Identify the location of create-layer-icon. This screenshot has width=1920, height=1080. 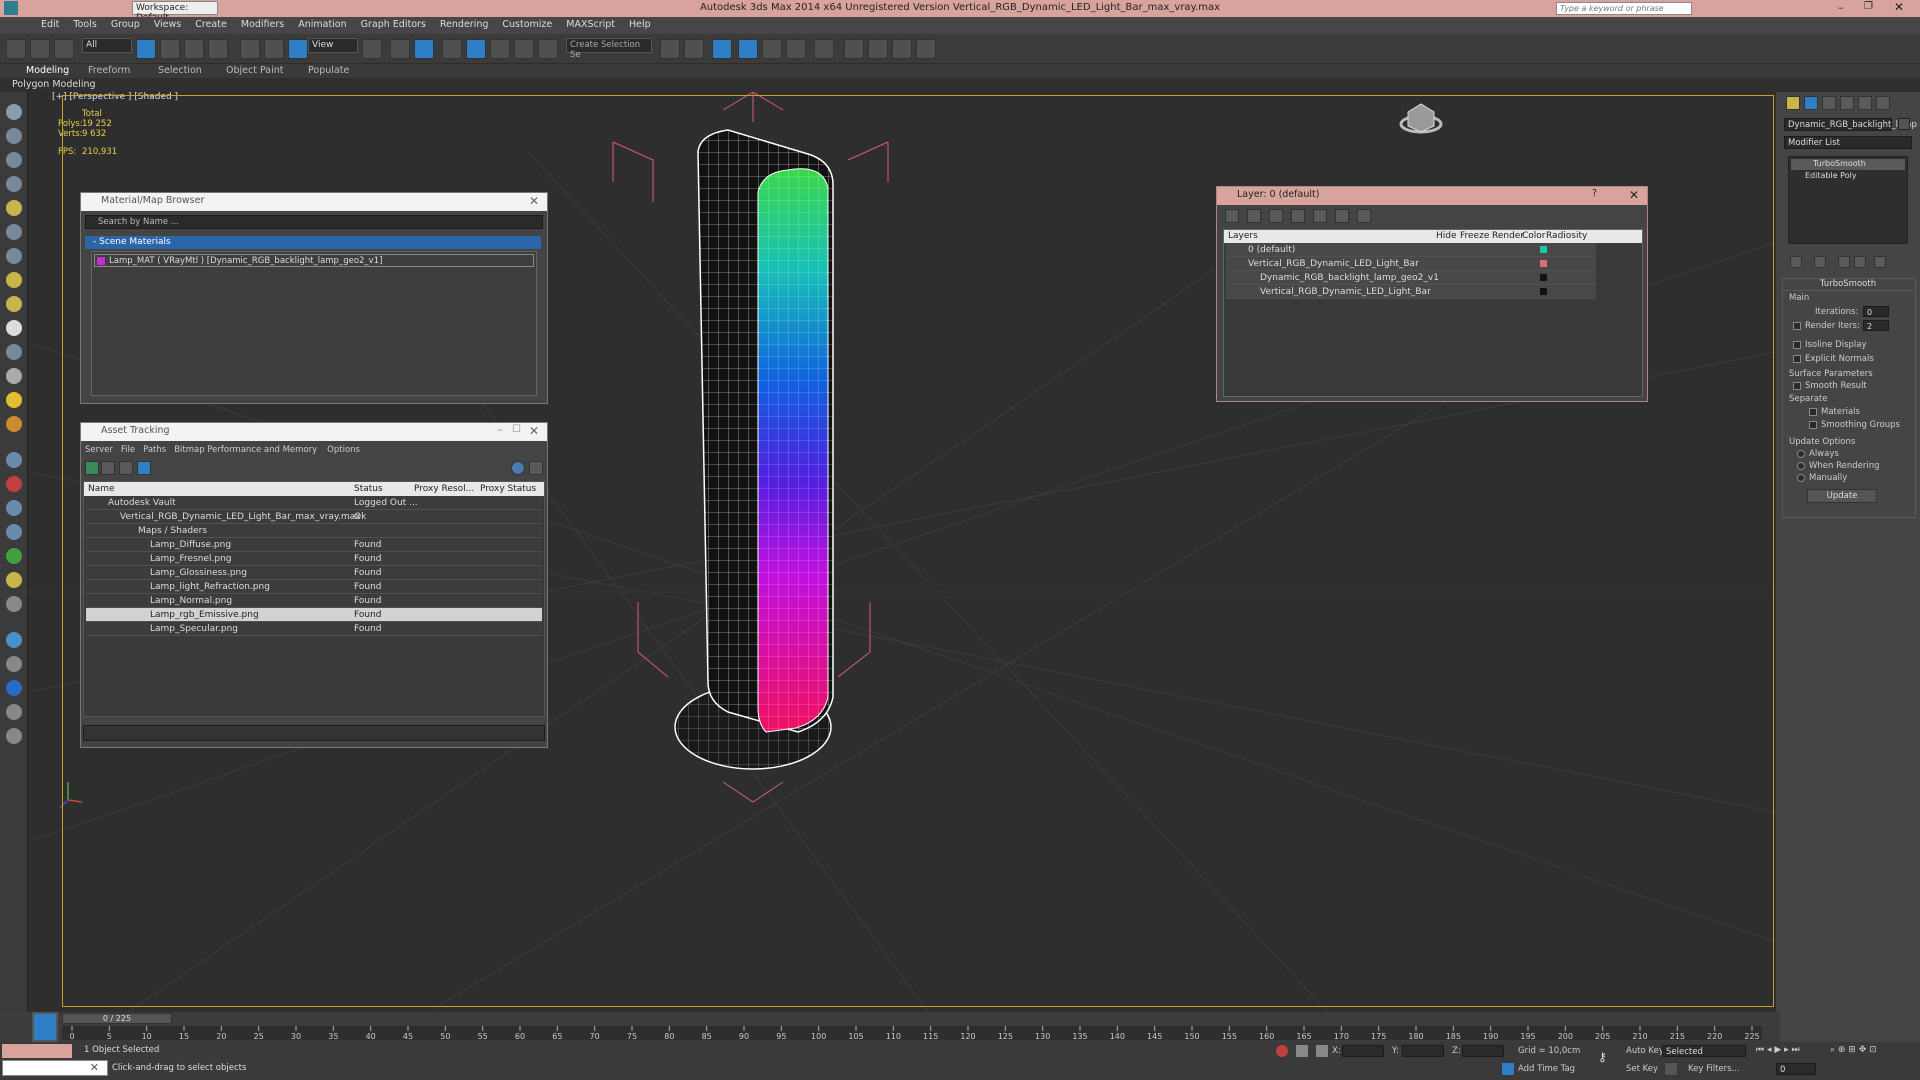
(1232, 216).